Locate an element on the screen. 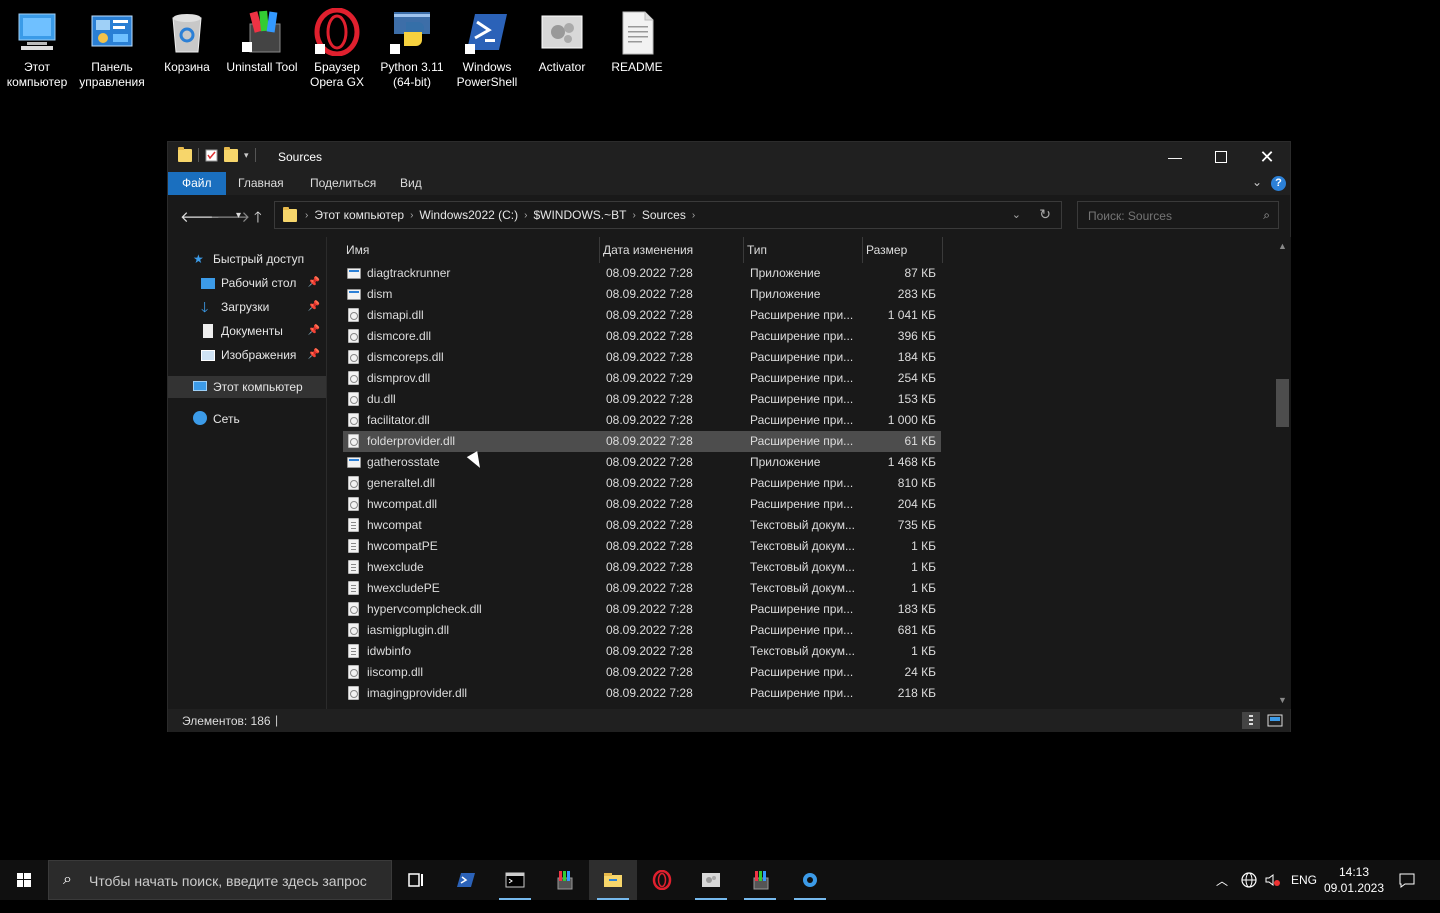  show-hidden-icons-chevron-icon: ︿ is located at coordinates (1222, 892).